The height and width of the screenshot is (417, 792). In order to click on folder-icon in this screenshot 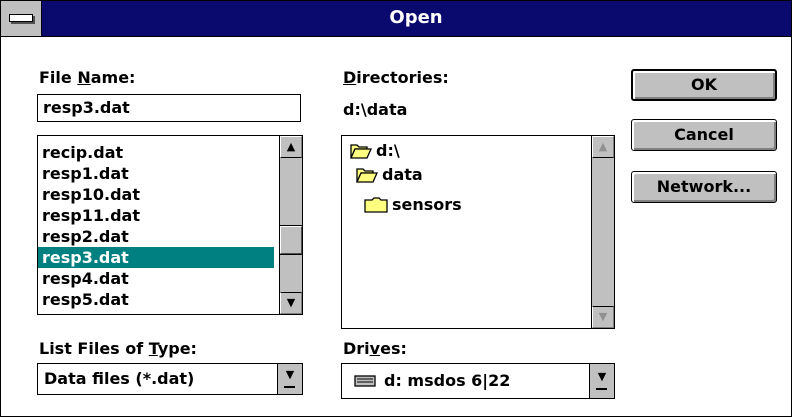, I will do `click(376, 205)`.